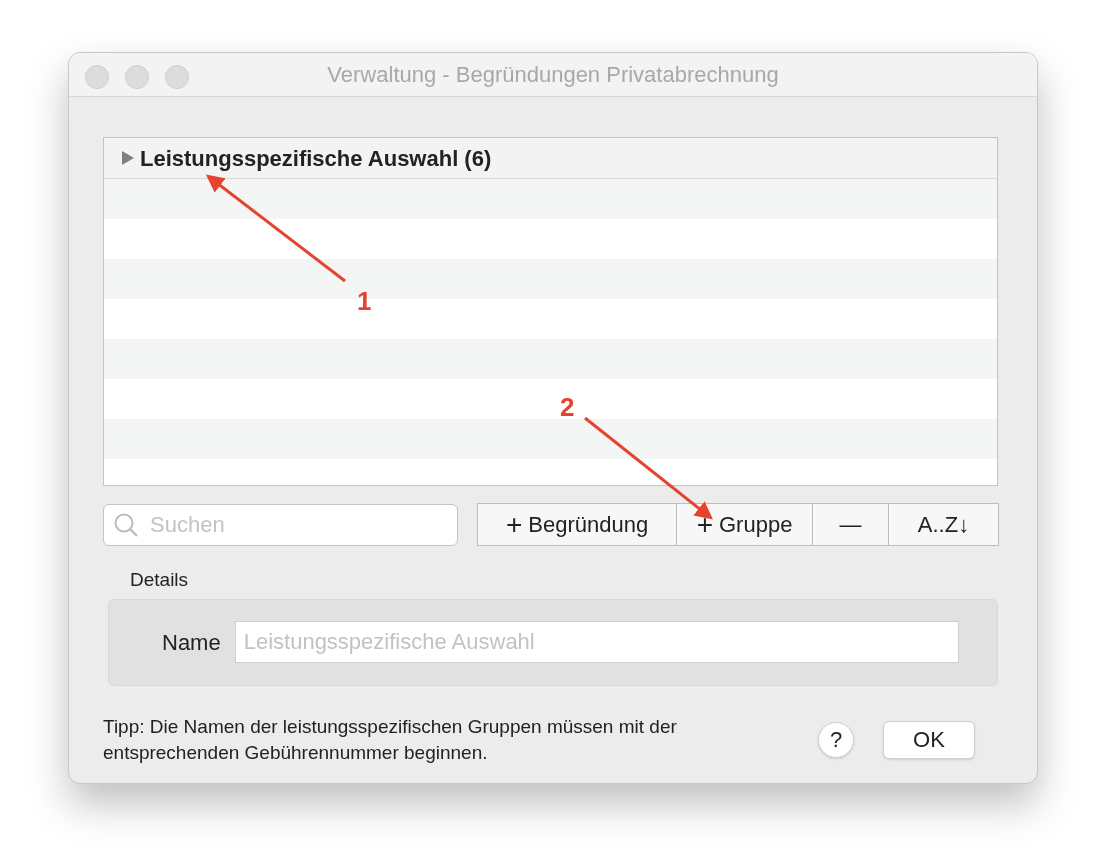 Image resolution: width=1106 pixels, height=868 pixels. Describe the element at coordinates (596, 642) in the screenshot. I see `name-field: Leistungsspezifische Auswahl` at that location.